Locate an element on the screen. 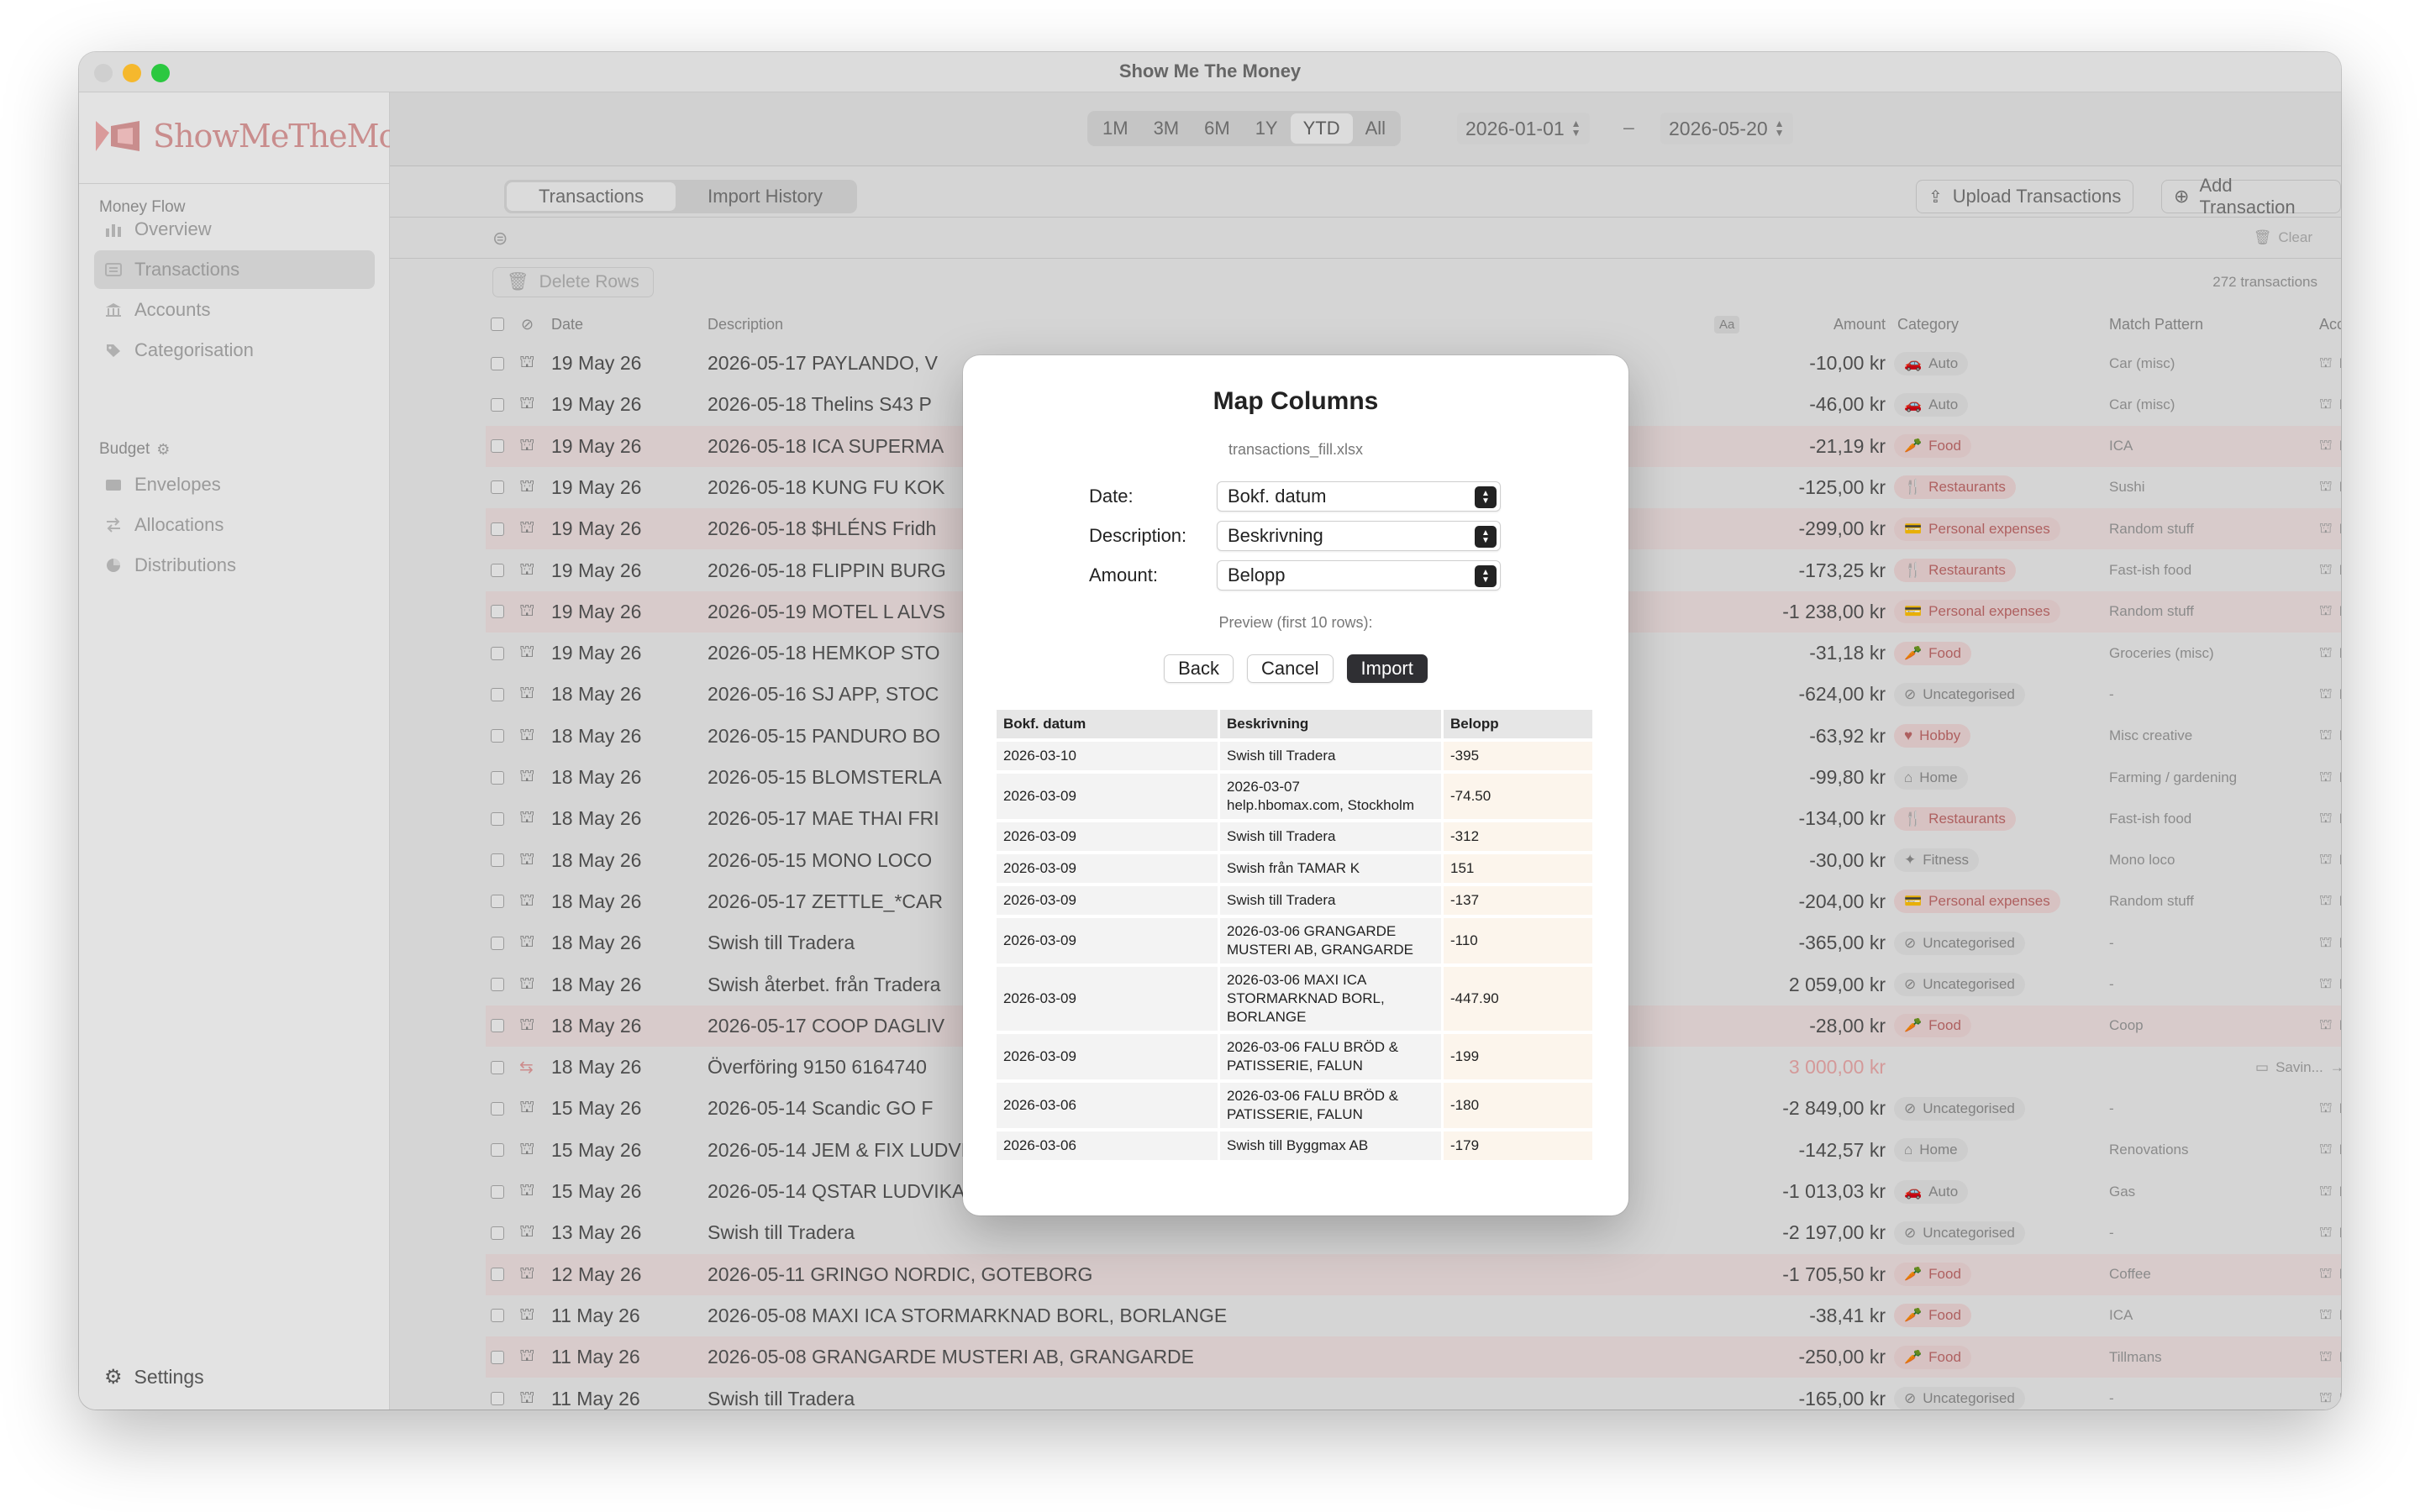 This screenshot has height=1512, width=2420. preview-header-row: Bokf. datum Beskrivning Belopp is located at coordinates (1296, 724).